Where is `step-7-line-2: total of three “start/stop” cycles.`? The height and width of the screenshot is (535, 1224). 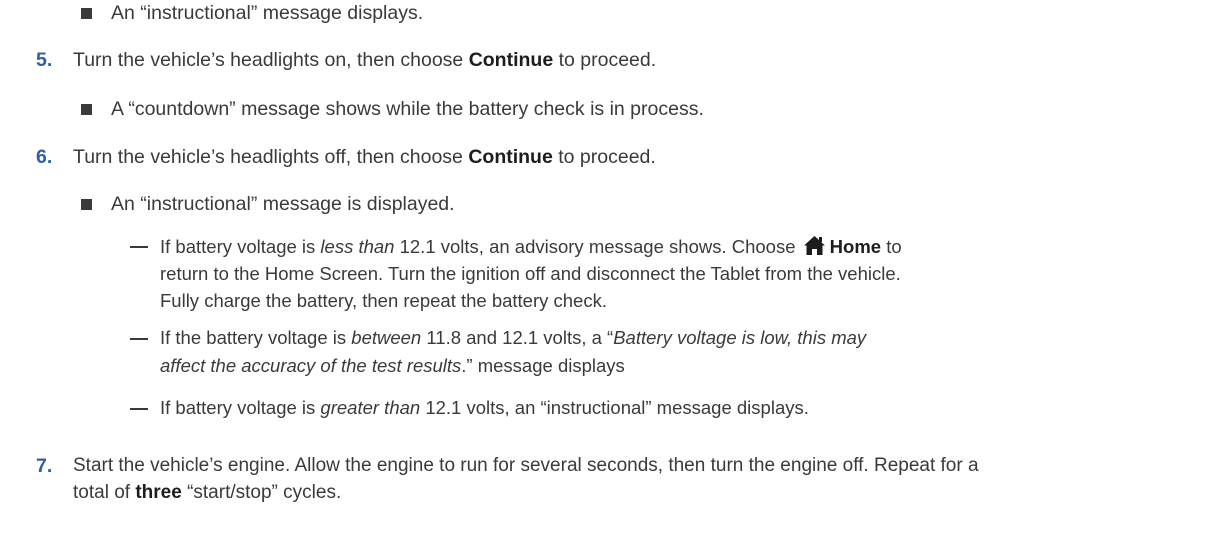
step-7-line-2: total of three “start/stop” cycles. is located at coordinates (207, 492).